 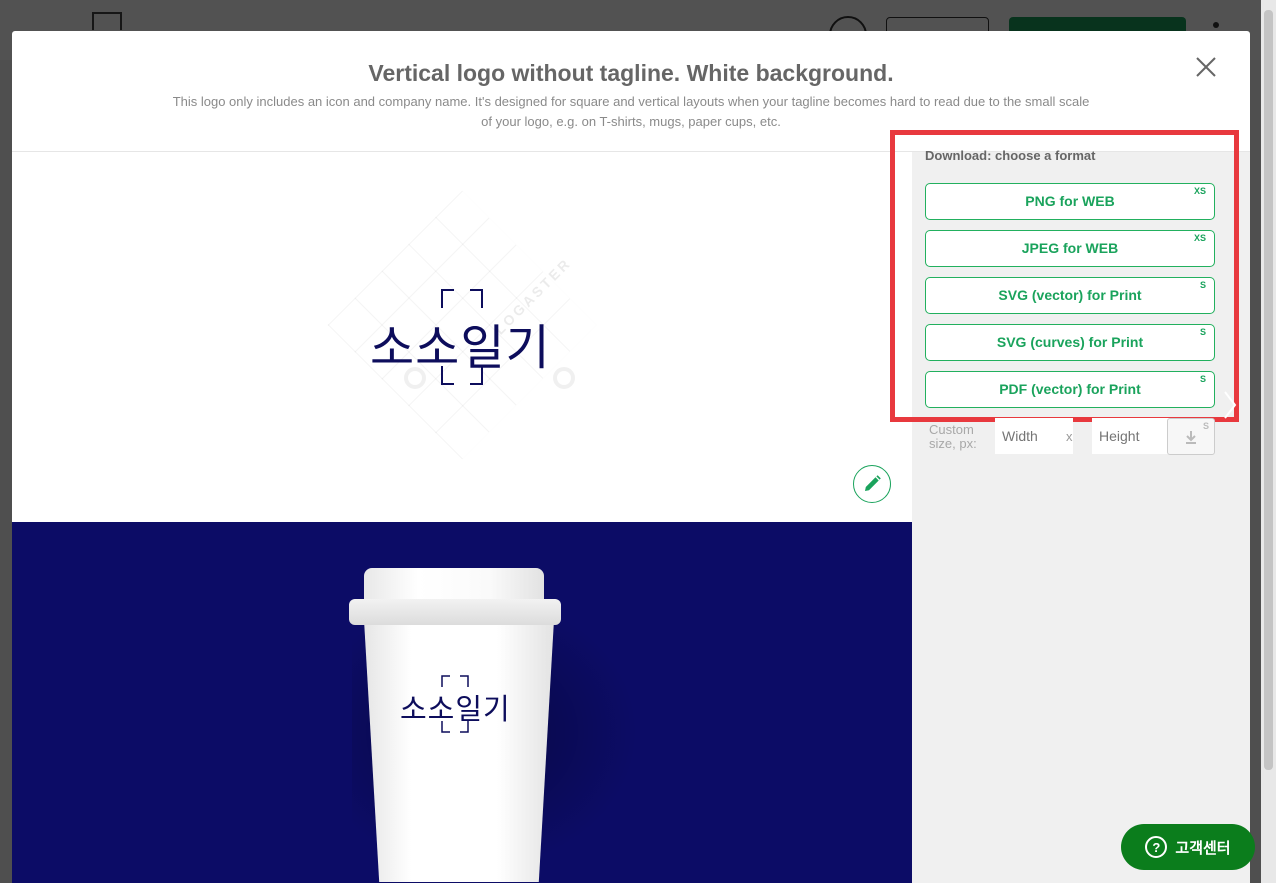 I want to click on download-icon, so click(x=1191, y=437).